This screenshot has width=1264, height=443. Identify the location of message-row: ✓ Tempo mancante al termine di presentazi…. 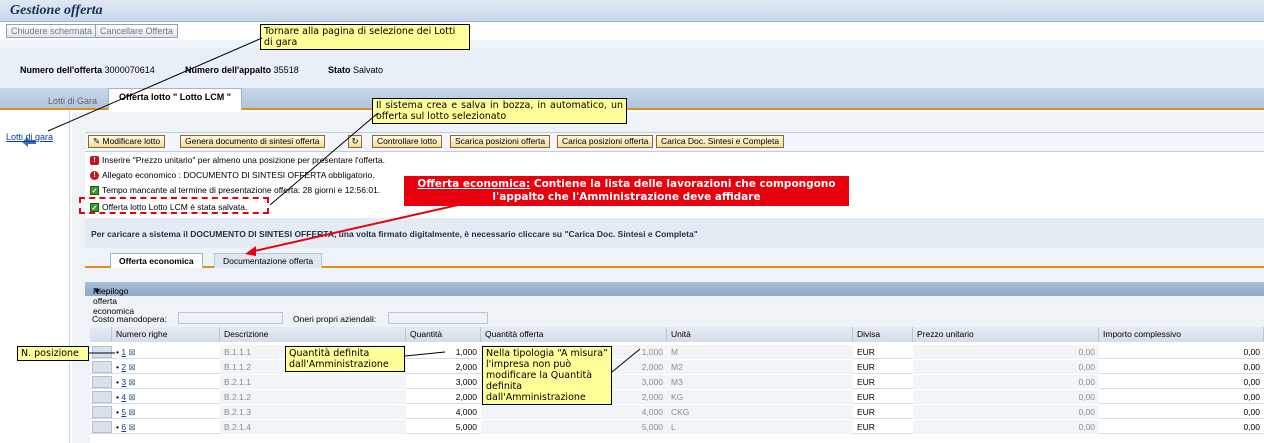
(235, 190).